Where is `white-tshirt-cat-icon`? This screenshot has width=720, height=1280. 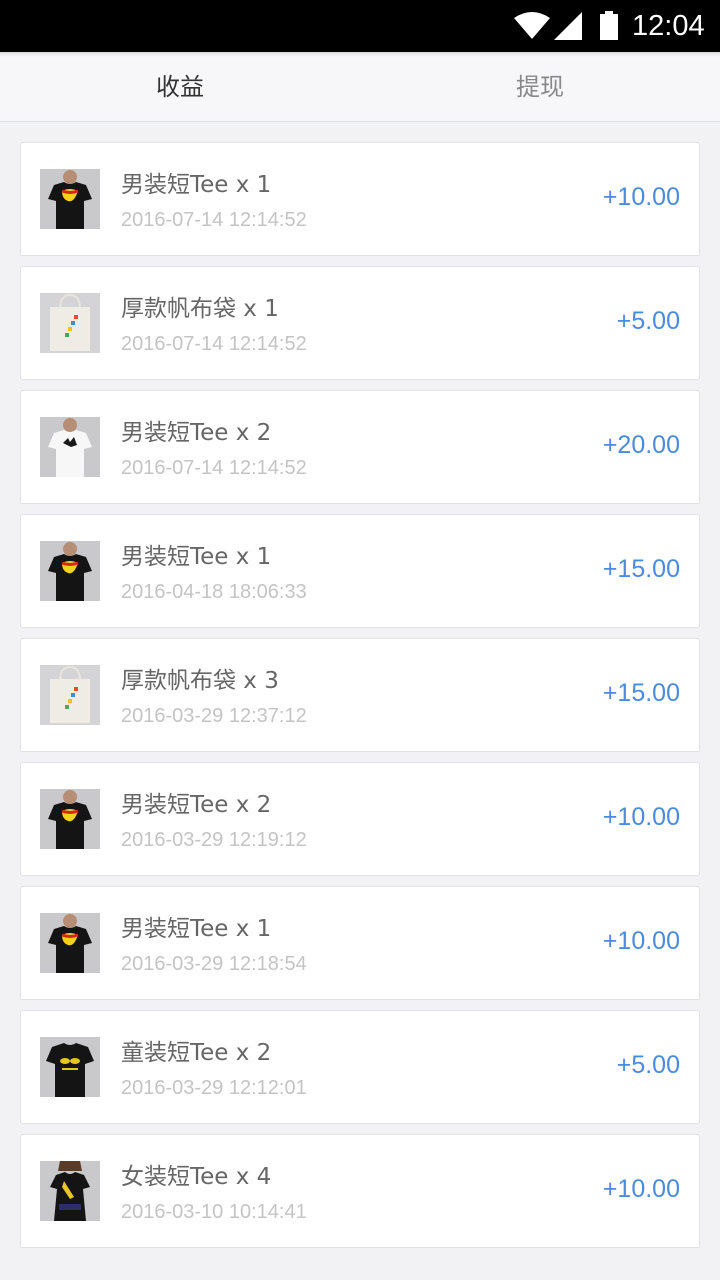
white-tshirt-cat-icon is located at coordinates (70, 447).